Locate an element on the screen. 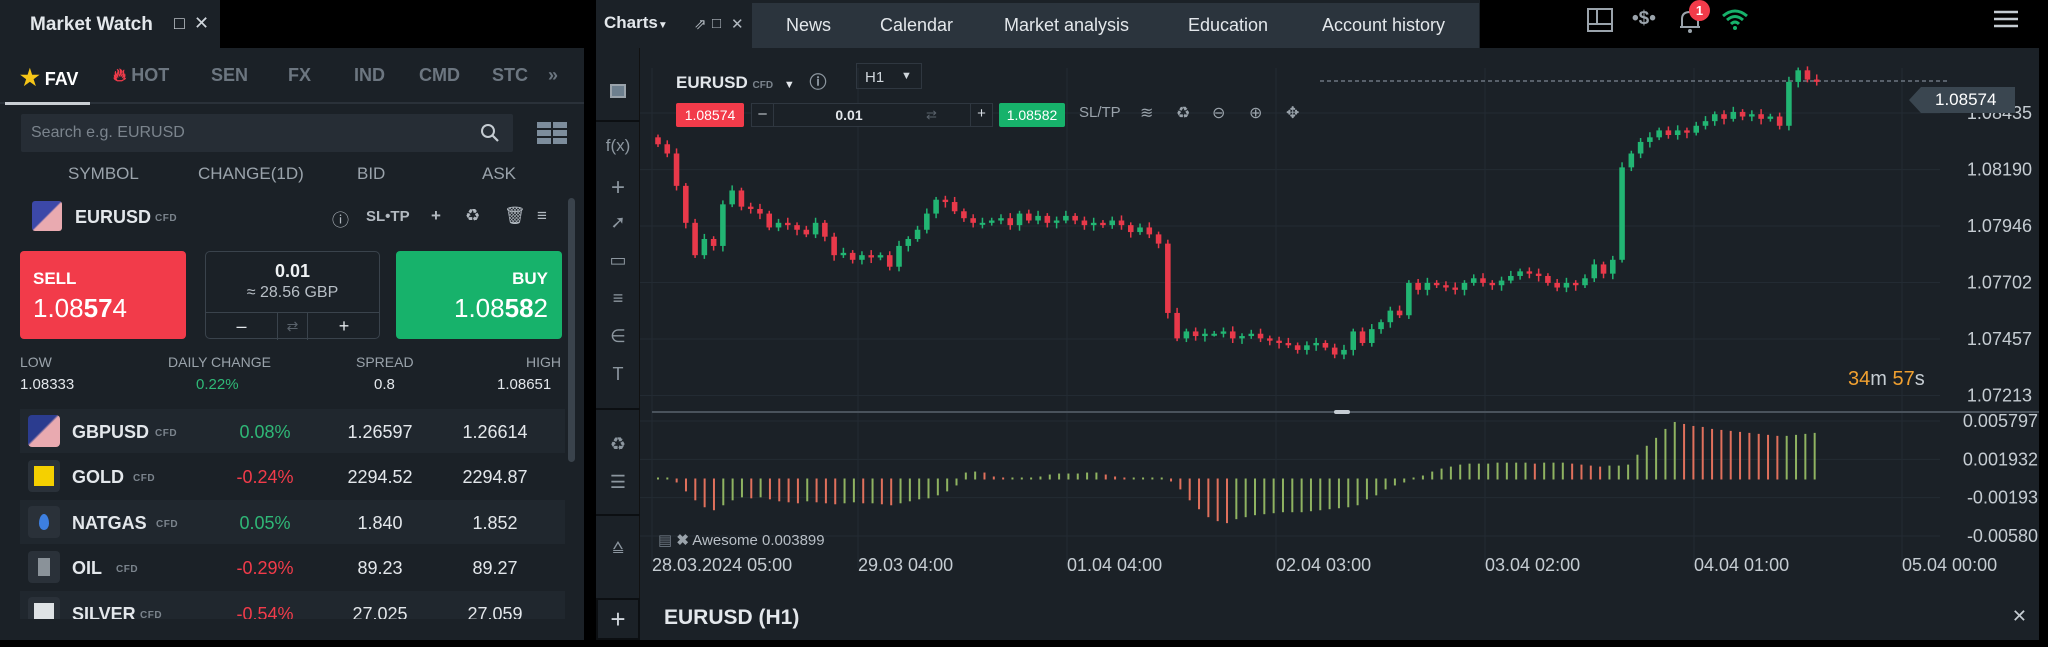  market-watch-title: Market Watch is located at coordinates (91, 24).